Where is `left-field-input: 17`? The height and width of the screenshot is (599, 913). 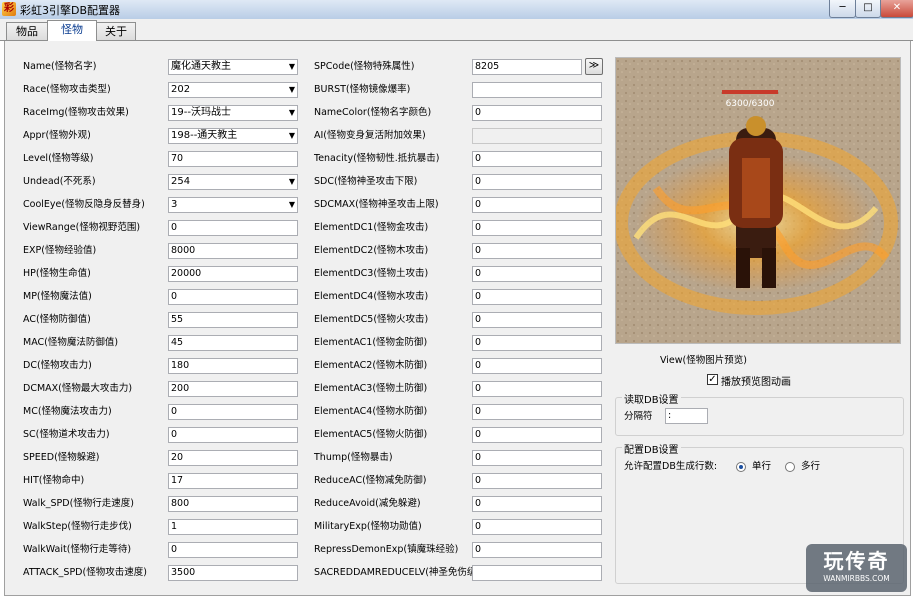 left-field-input: 17 is located at coordinates (233, 481).